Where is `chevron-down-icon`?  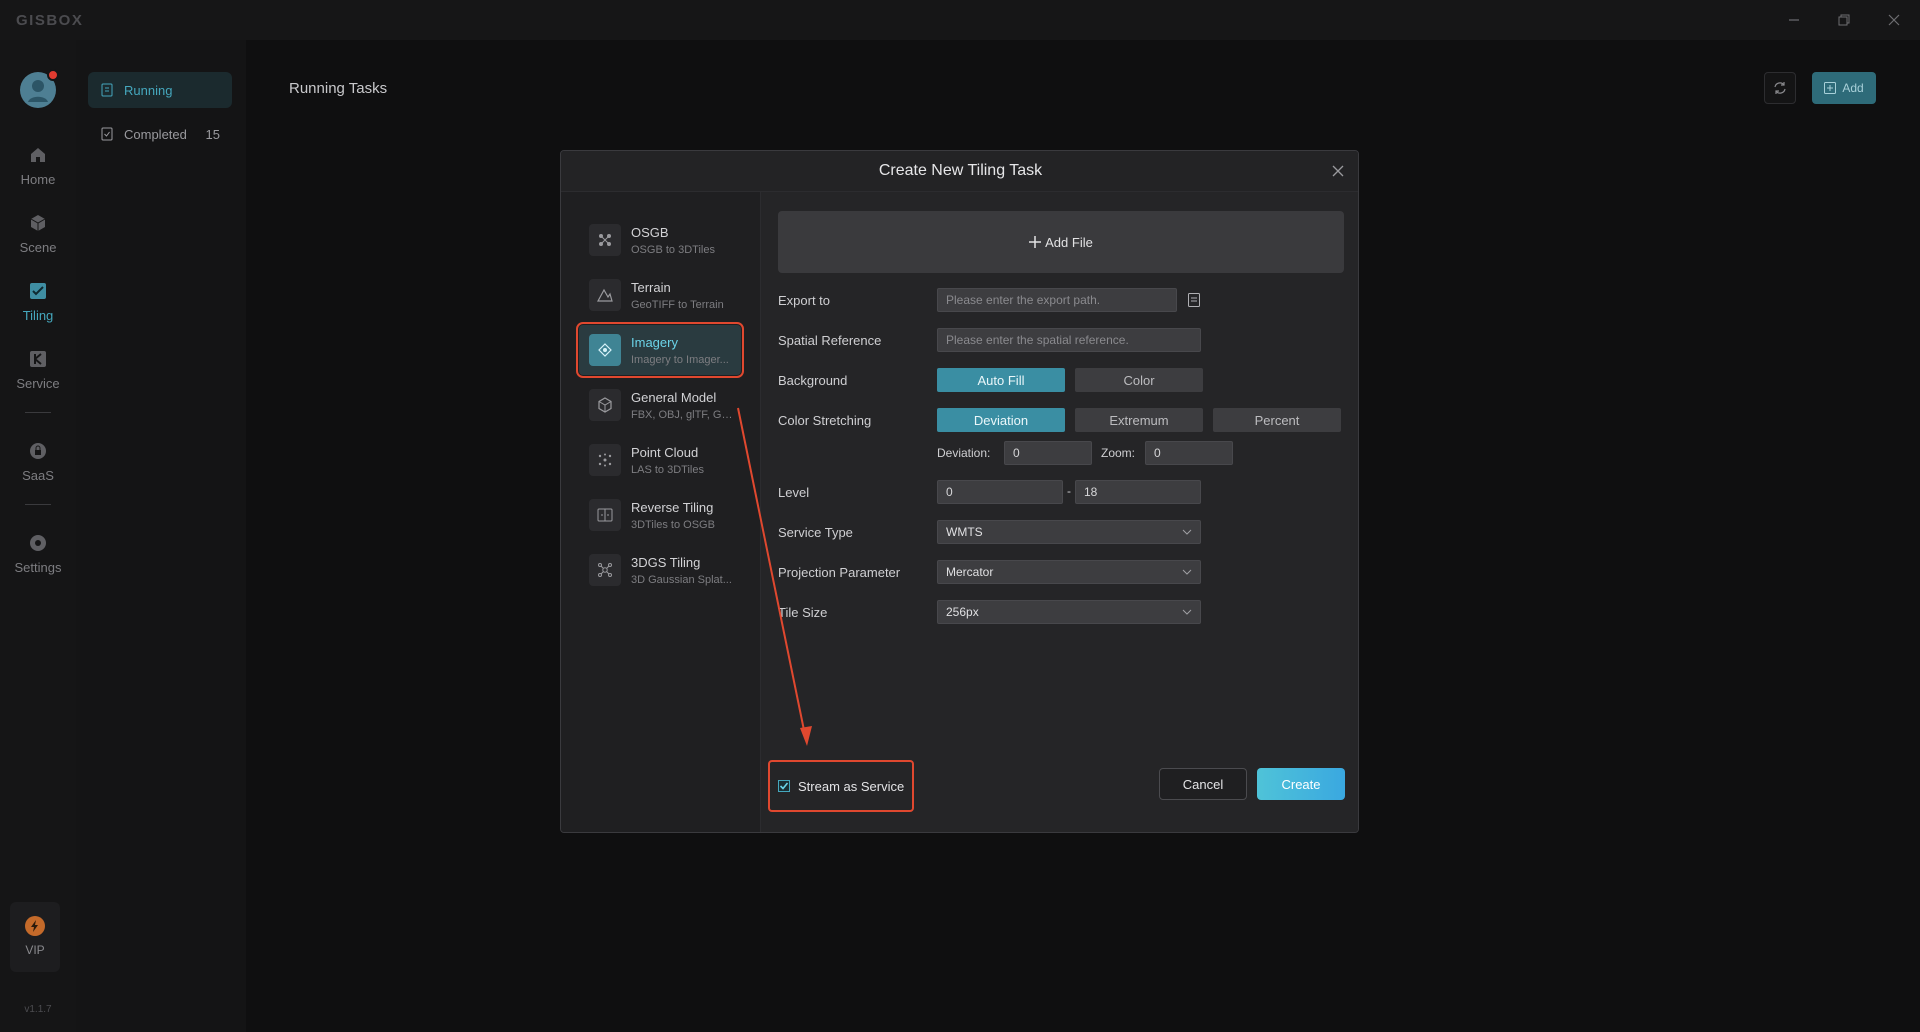
chevron-down-icon is located at coordinates (1187, 612).